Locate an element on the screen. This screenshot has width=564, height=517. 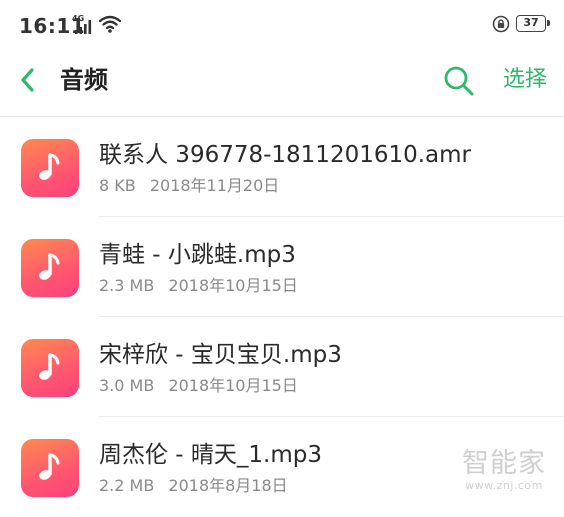
file-meta: 3.0 MB 2018年10月15日 is located at coordinates (198, 386).